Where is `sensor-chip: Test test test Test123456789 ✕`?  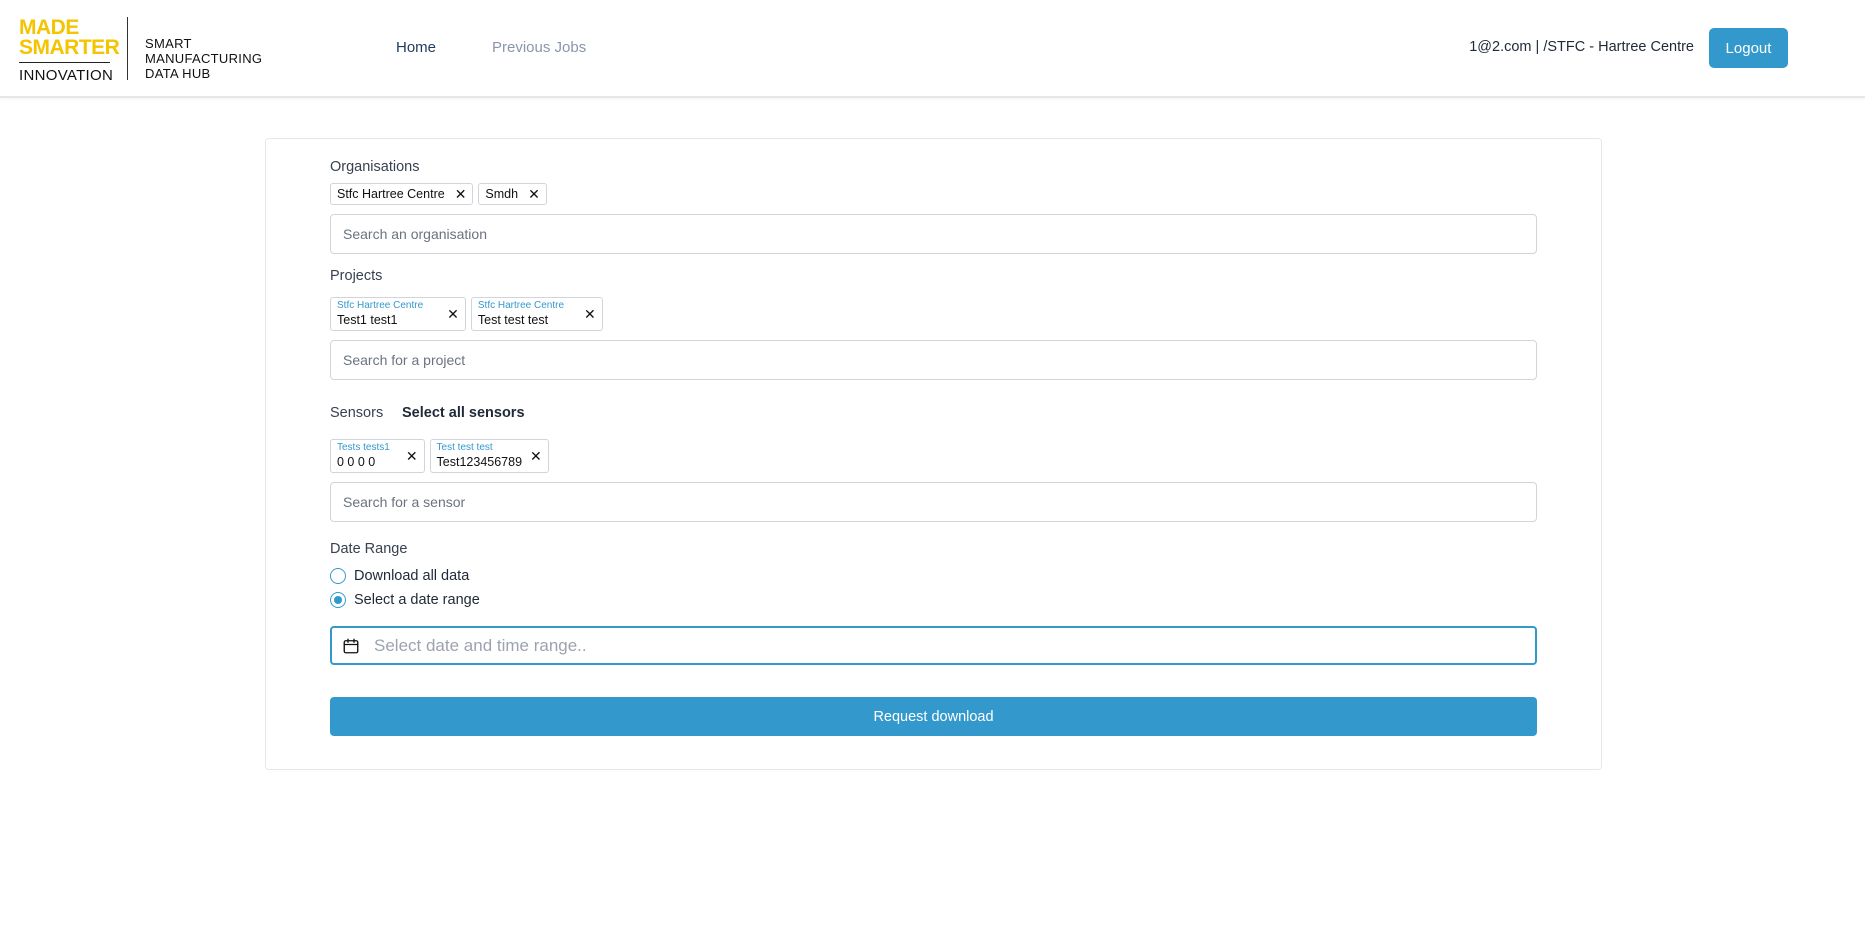
sensor-chip: Test test test Test123456789 ✕ is located at coordinates (489, 456).